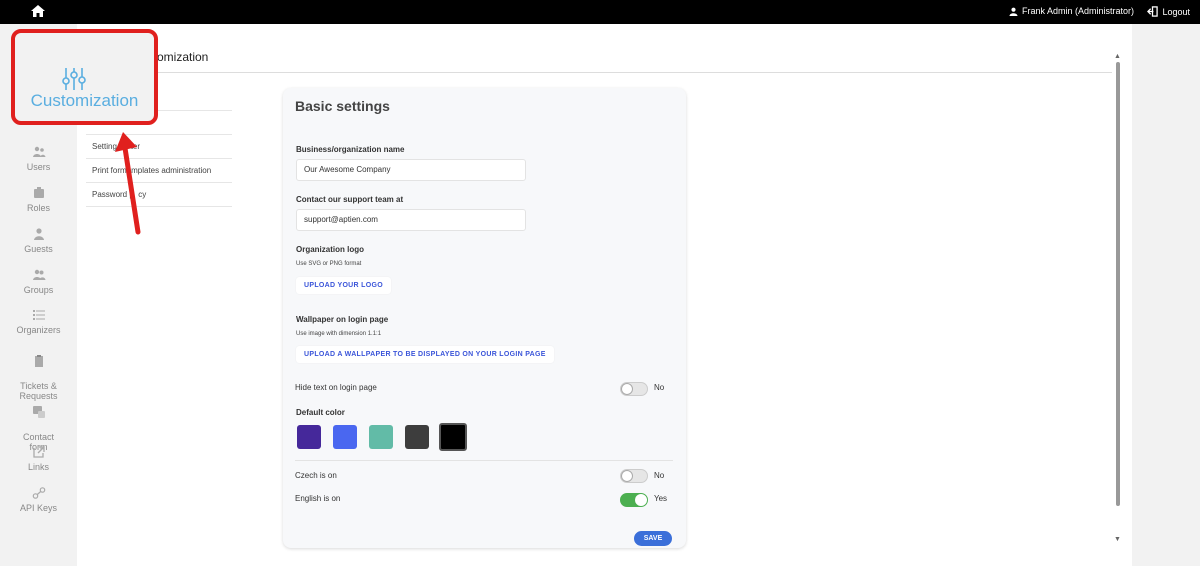 Image resolution: width=1200 pixels, height=566 pixels. Describe the element at coordinates (38, 290) in the screenshot. I see `sidebar-item-label: Groups` at that location.